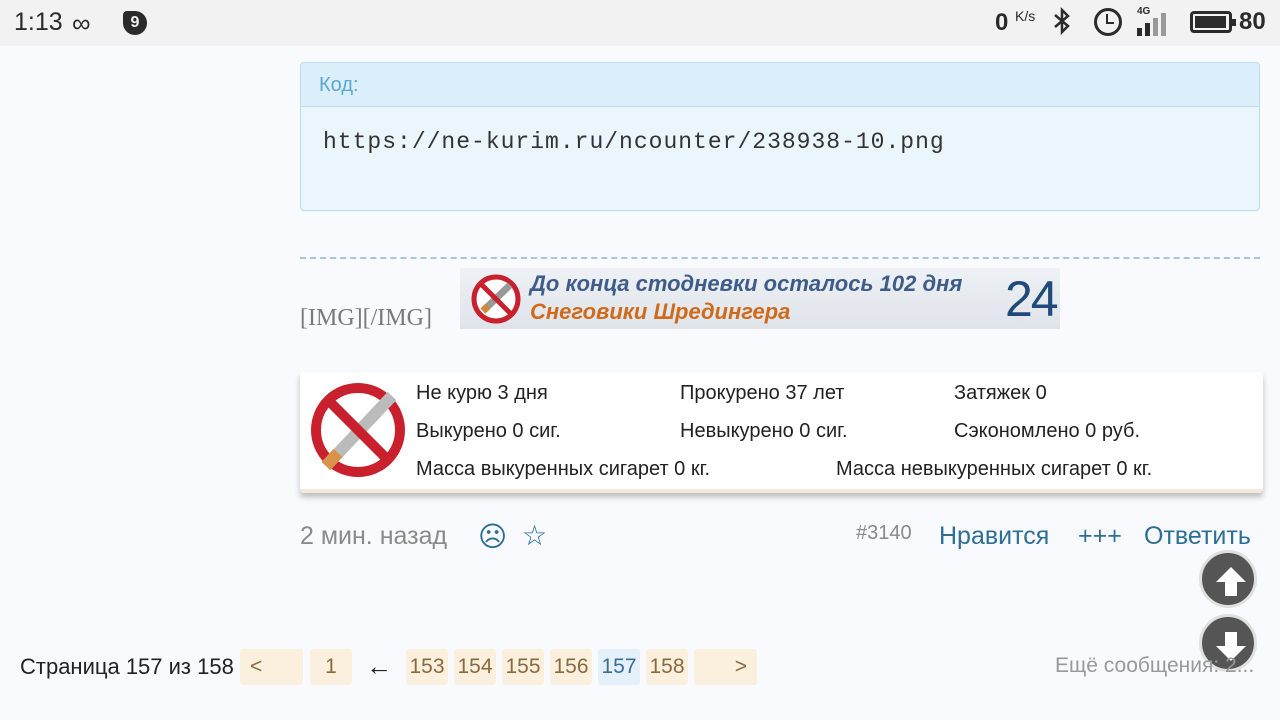  What do you see at coordinates (427, 667) in the screenshot?
I see `page-153: 153` at bounding box center [427, 667].